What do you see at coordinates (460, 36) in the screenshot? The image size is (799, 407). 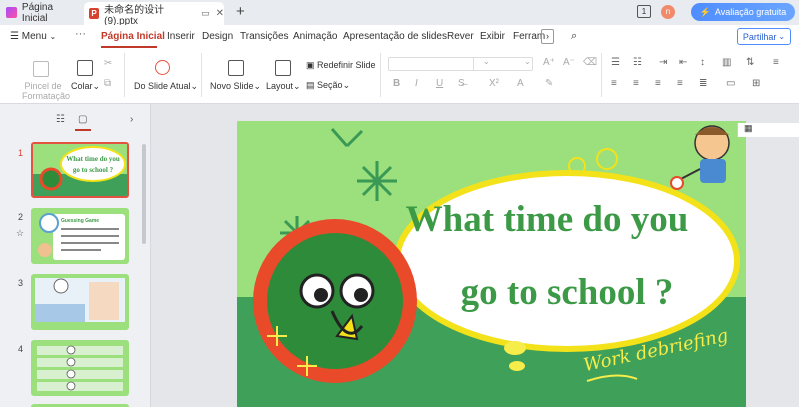 I see `tab-rever: Rever` at bounding box center [460, 36].